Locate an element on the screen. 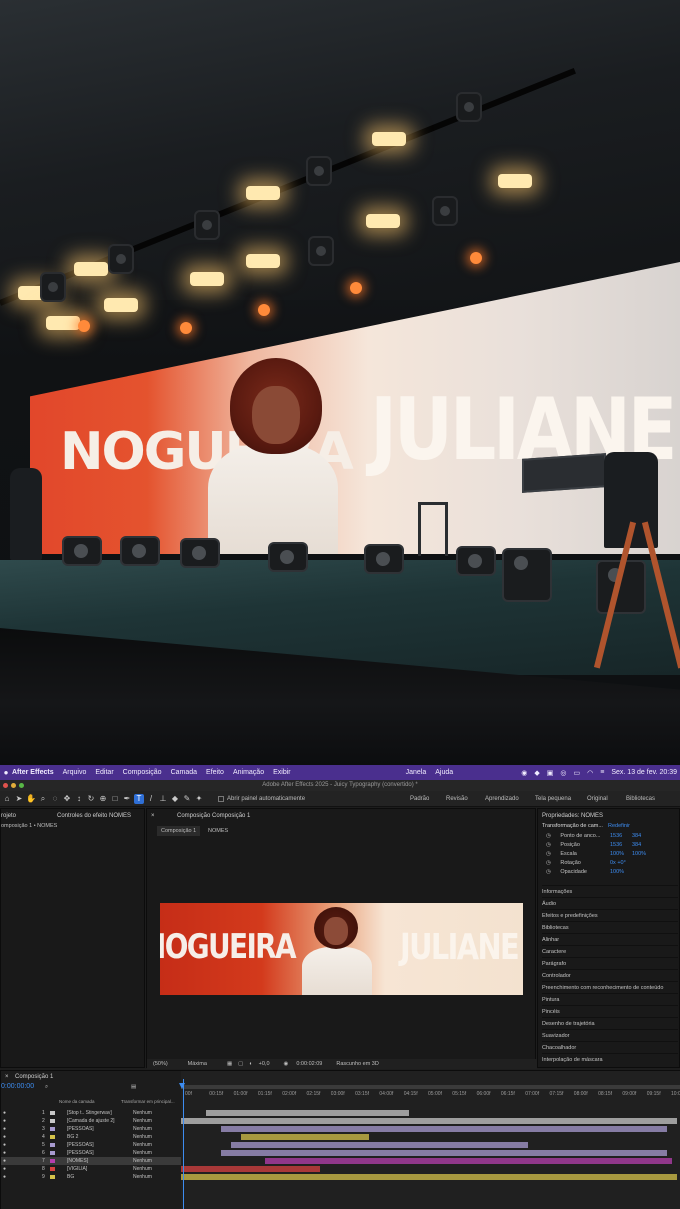 Image resolution: width=680 pixels, height=1209 pixels. tab-project: rojeto is located at coordinates (8, 816).